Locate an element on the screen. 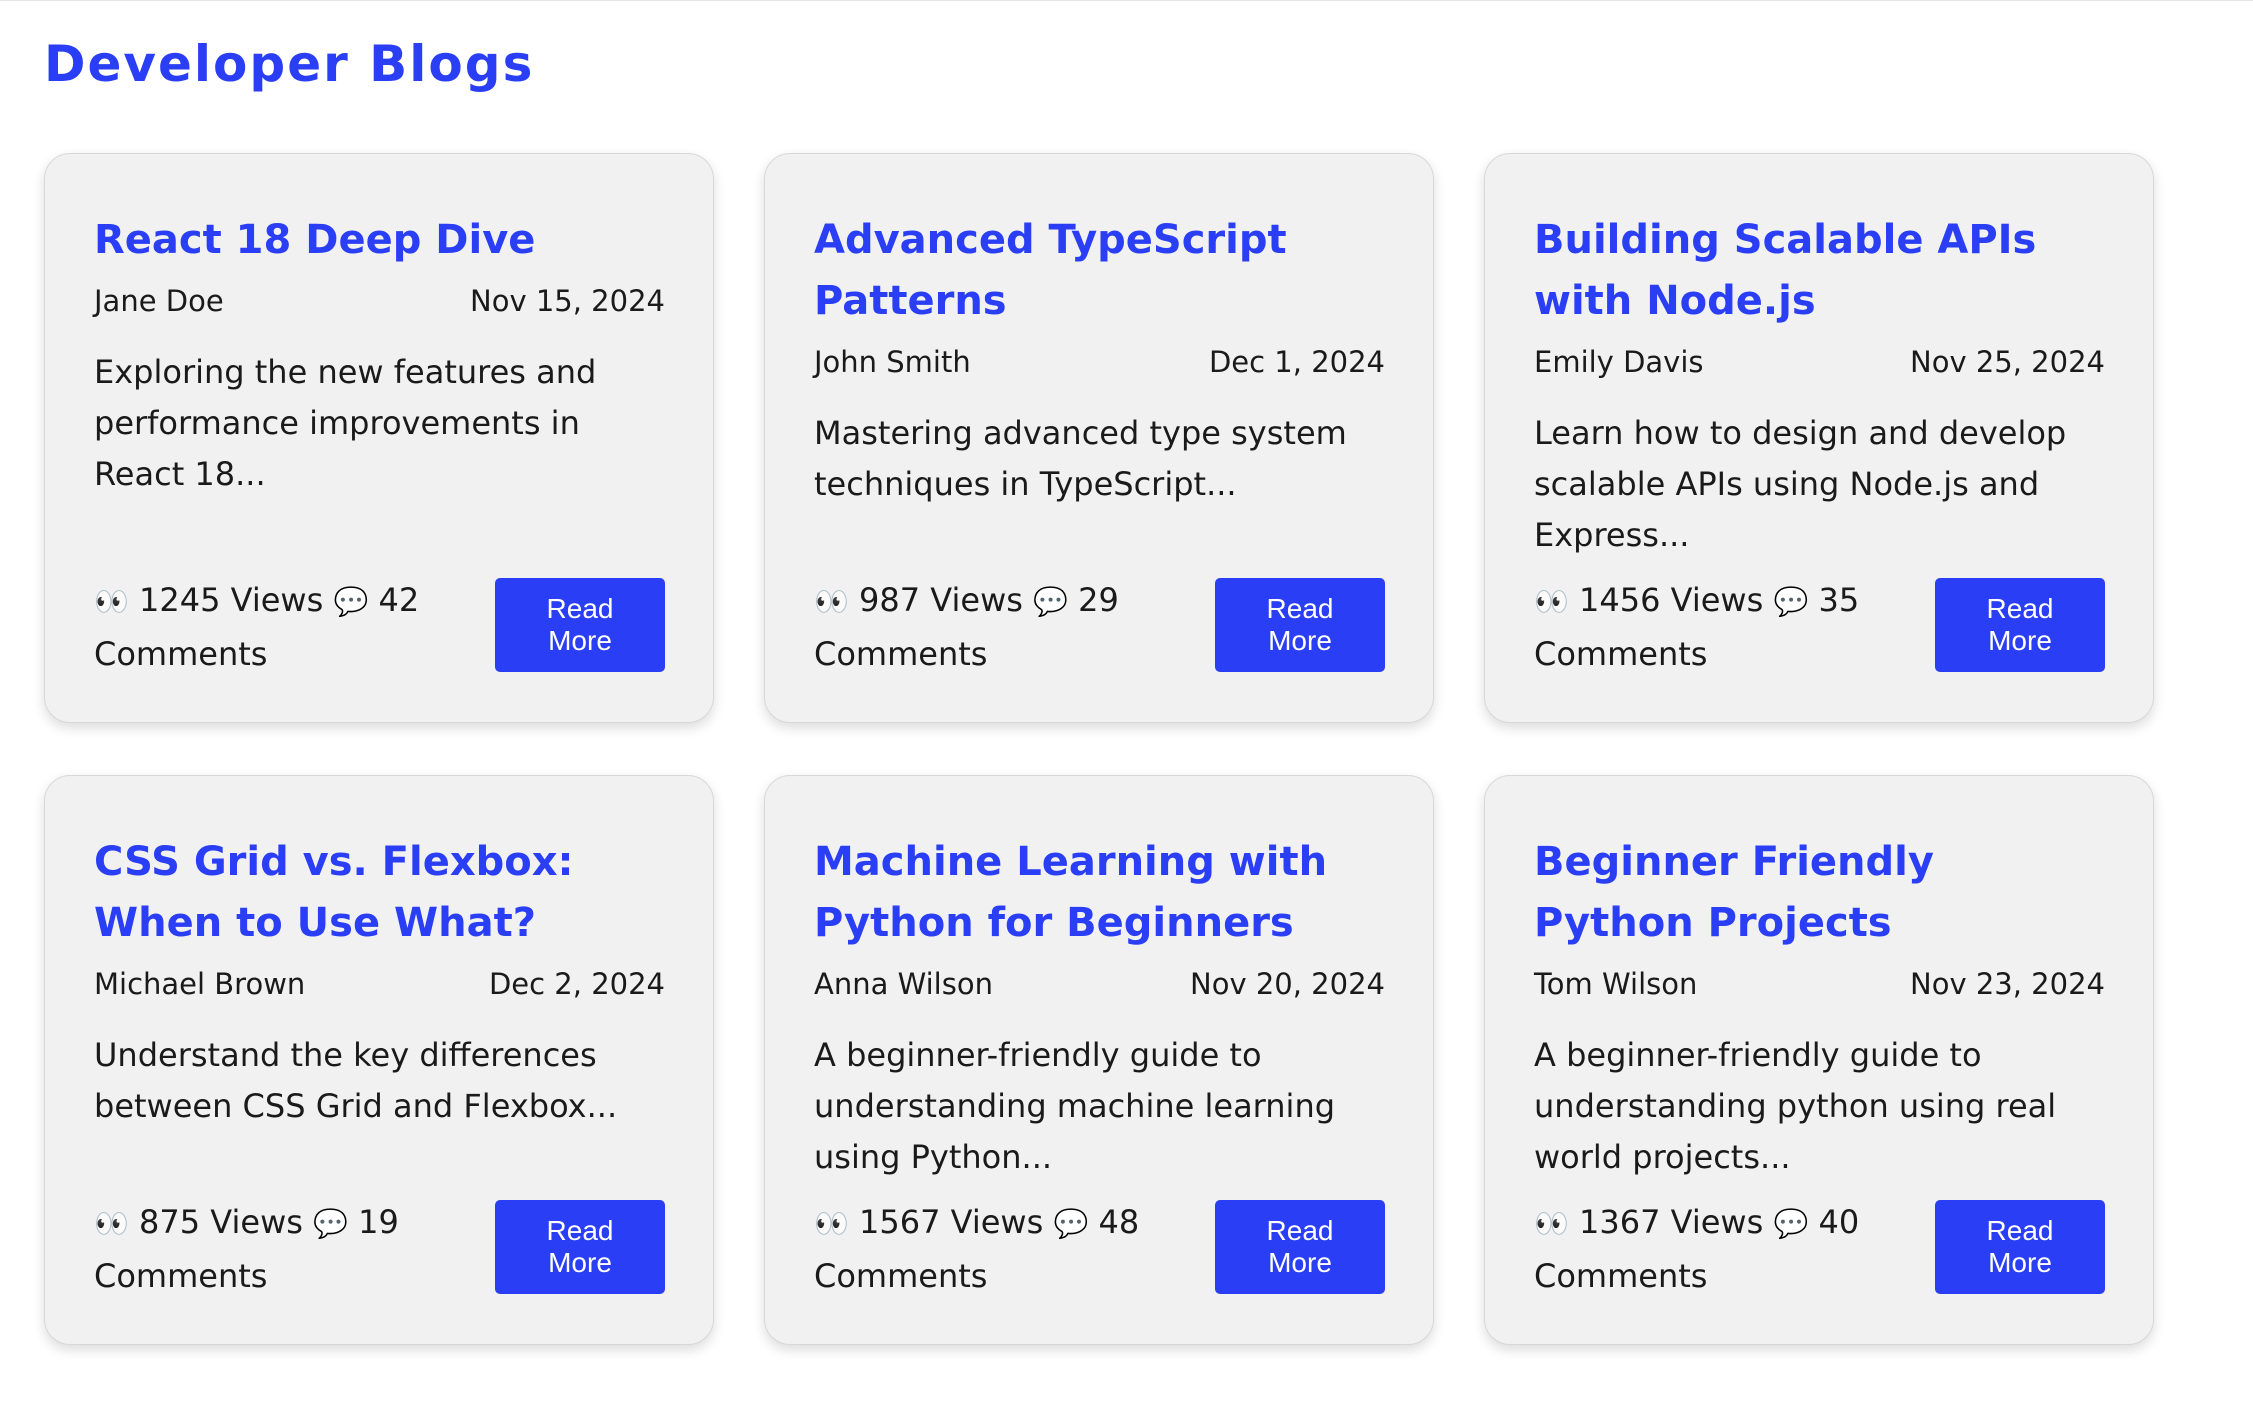  blog-stats: 👀 875 Views 💬 19 Comments is located at coordinates (264, 1249).